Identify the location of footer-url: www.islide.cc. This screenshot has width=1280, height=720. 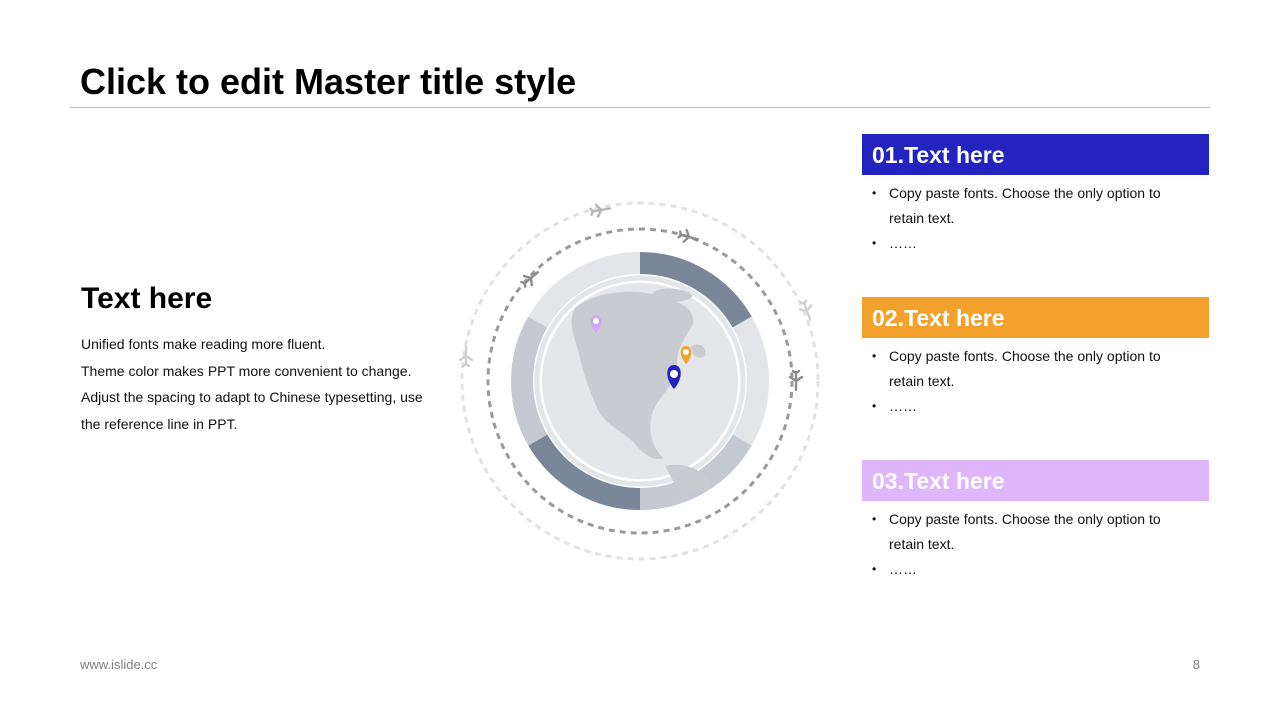
(119, 664).